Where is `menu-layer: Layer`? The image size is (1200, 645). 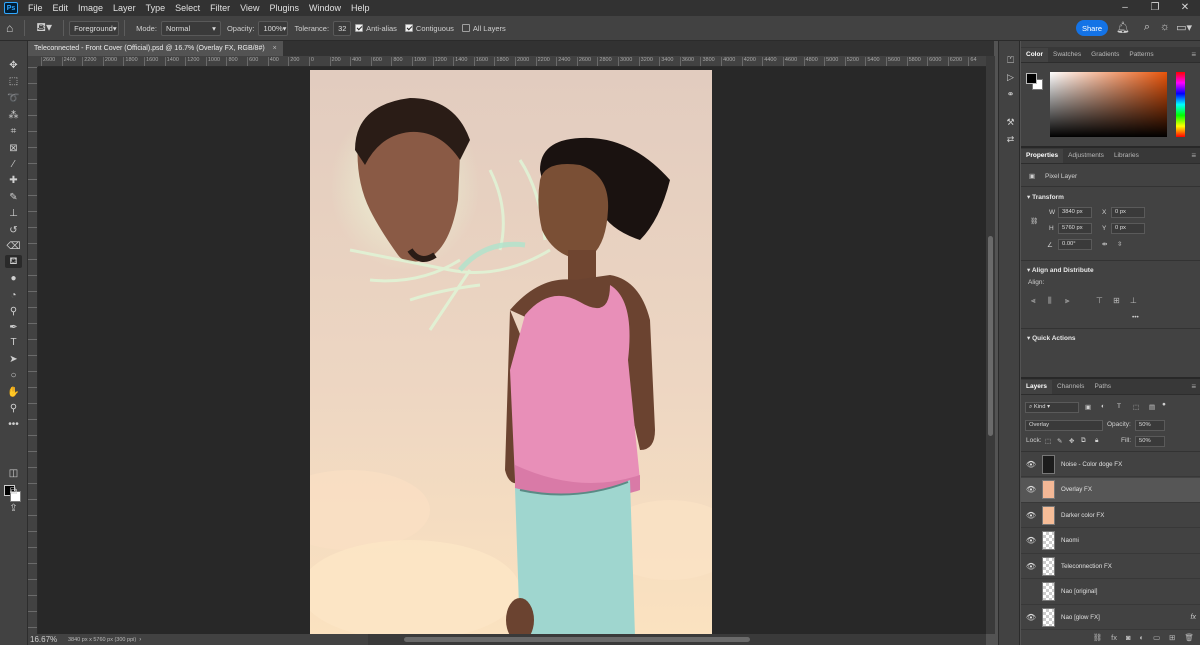 menu-layer: Layer is located at coordinates (124, 8).